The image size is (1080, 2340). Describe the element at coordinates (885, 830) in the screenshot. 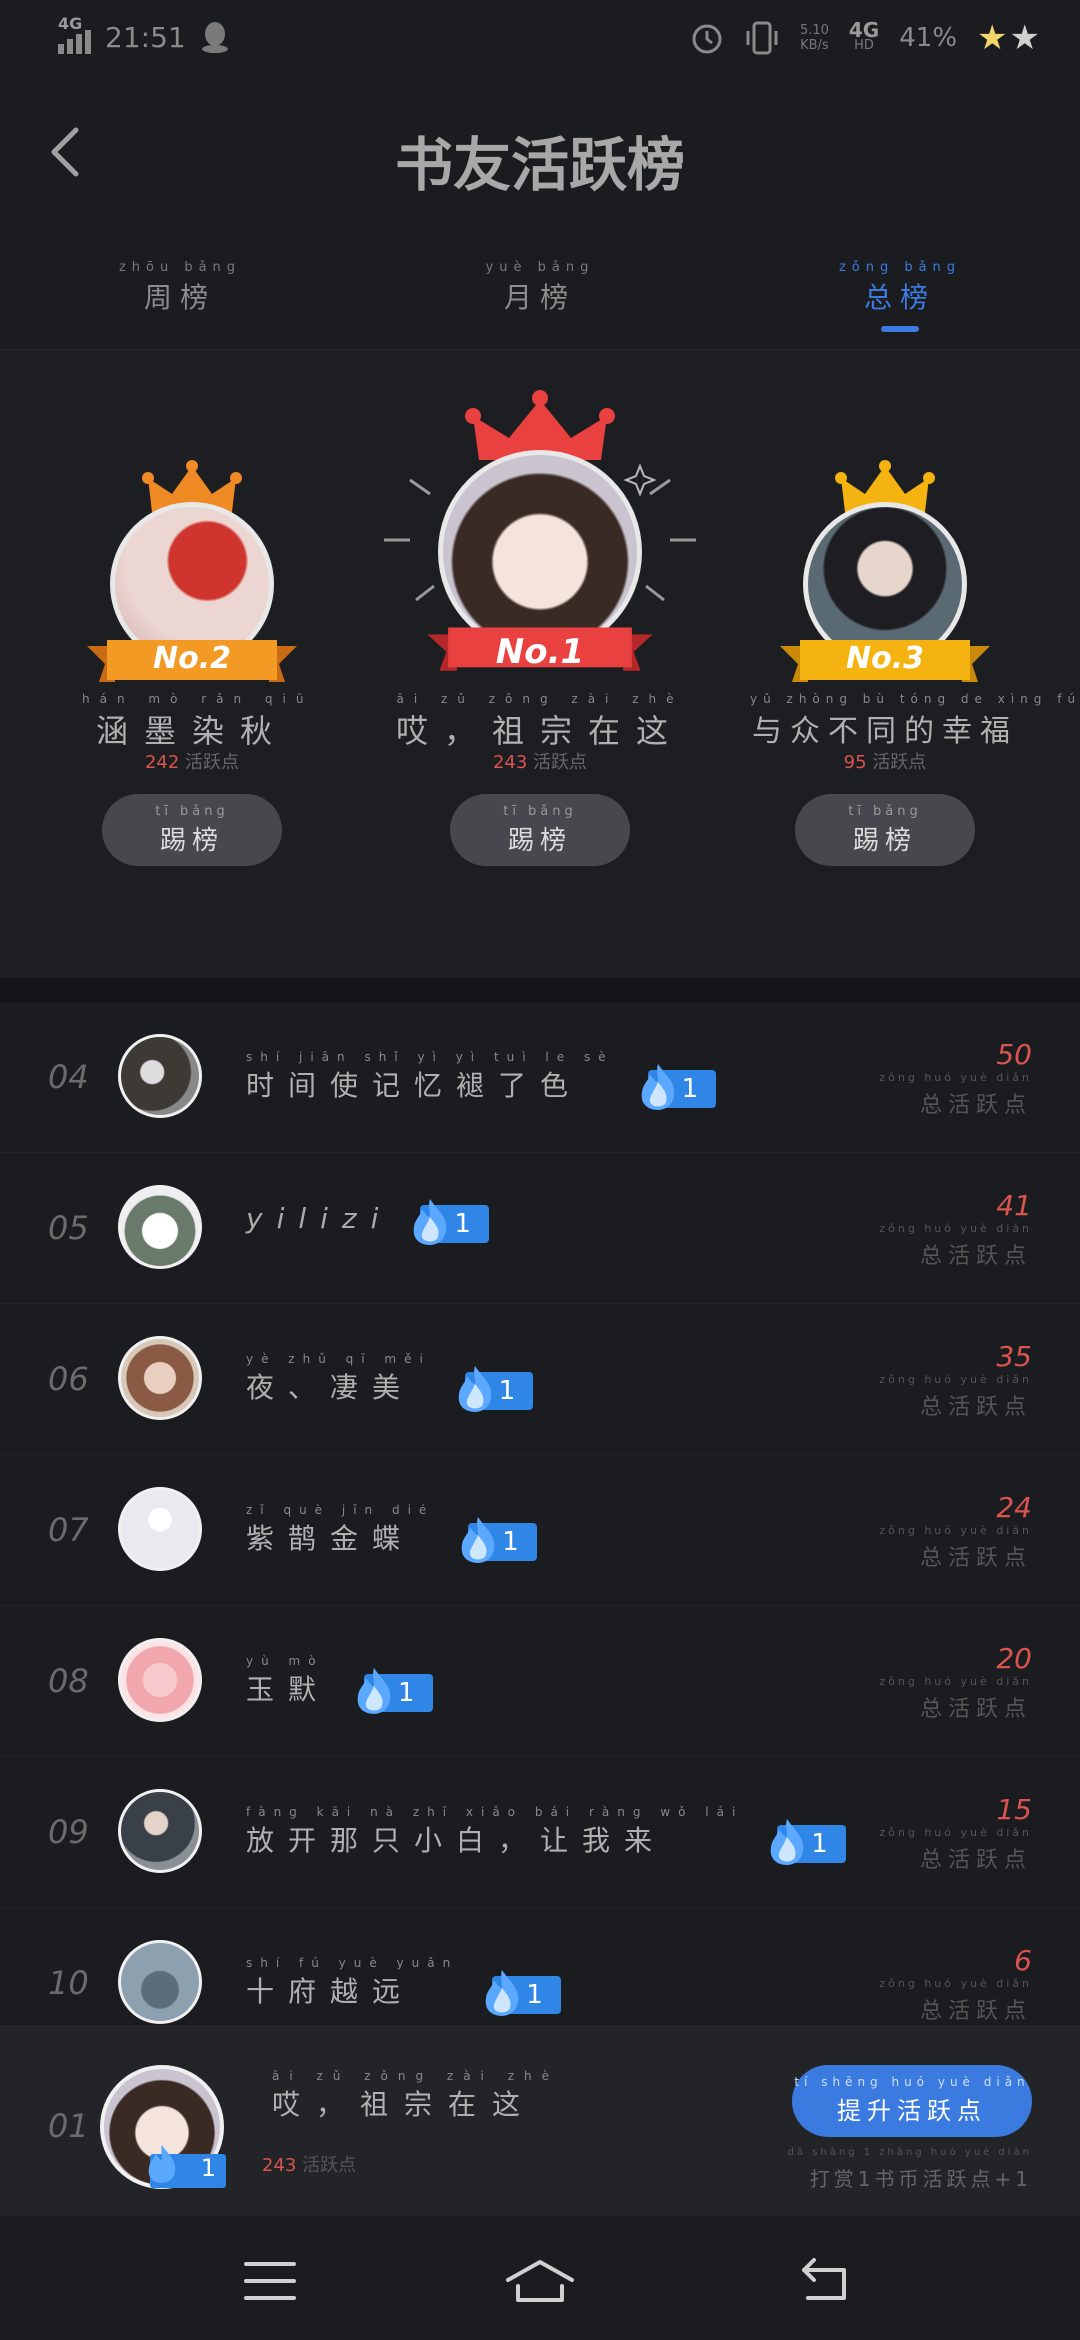

I see `kick-button-third: tī bǎng 踢榜` at that location.